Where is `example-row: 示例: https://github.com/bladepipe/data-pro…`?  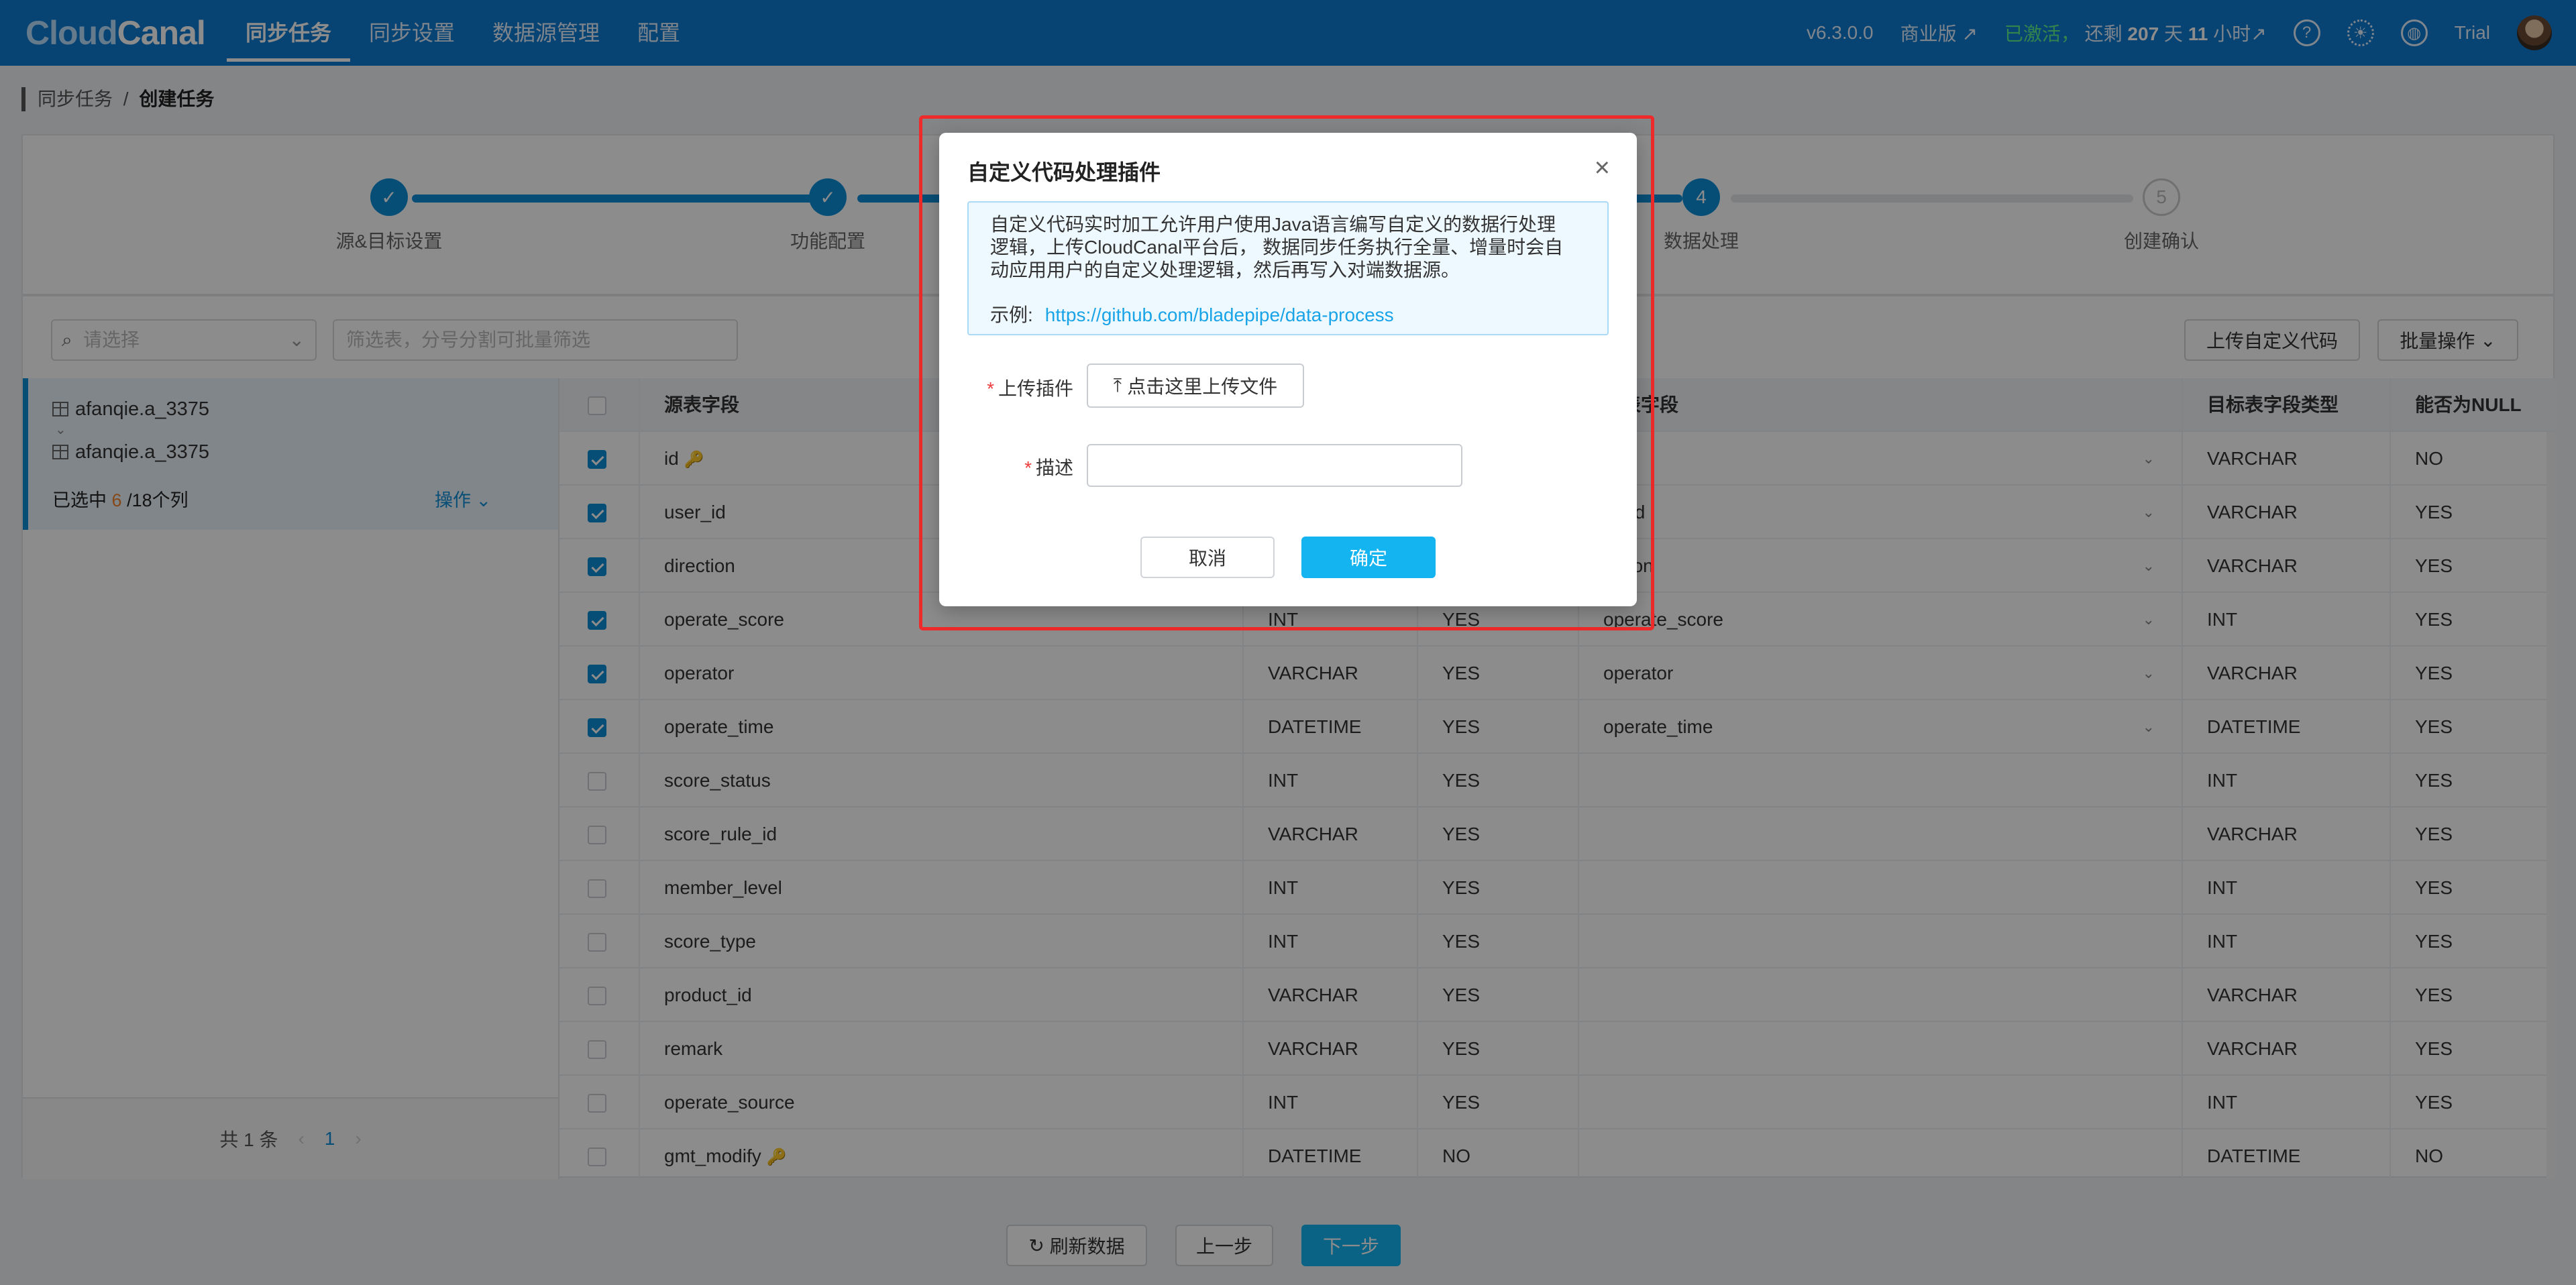 example-row: 示例: https://github.com/bladepipe/data-pro… is located at coordinates (1192, 314).